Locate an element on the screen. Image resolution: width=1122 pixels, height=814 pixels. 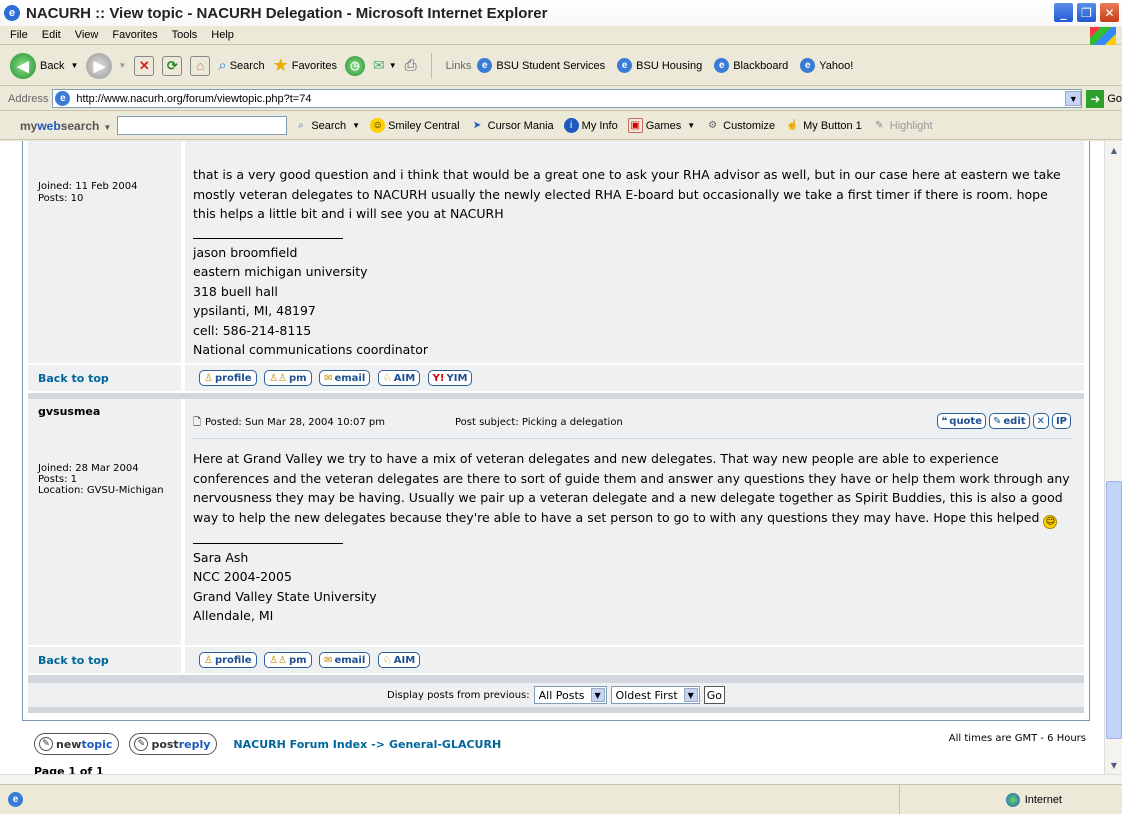
highlight-button: ✎ Highlight is located at coordinates (902, 125).